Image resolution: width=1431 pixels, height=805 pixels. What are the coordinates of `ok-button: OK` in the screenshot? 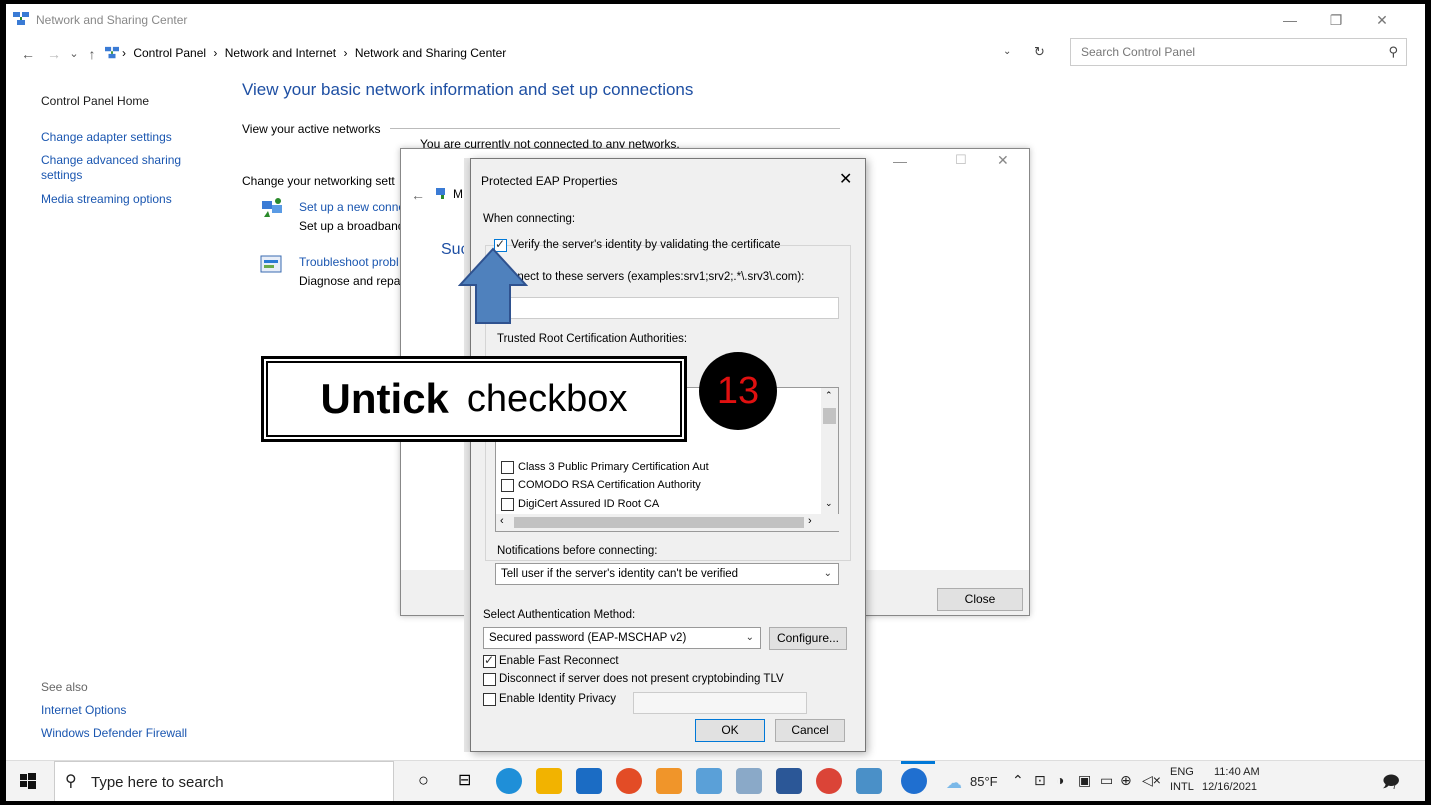 It's located at (730, 730).